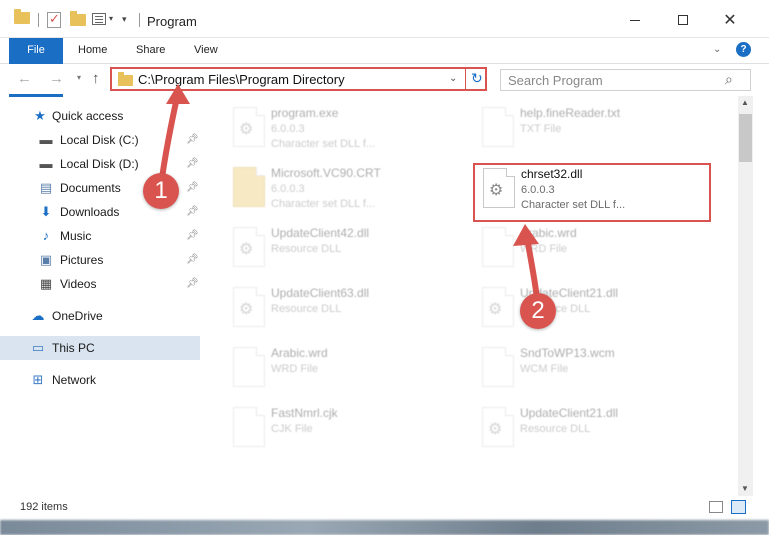 The width and height of the screenshot is (769, 535). I want to click on vertical-scrollbar: ▲ ▼, so click(745, 296).